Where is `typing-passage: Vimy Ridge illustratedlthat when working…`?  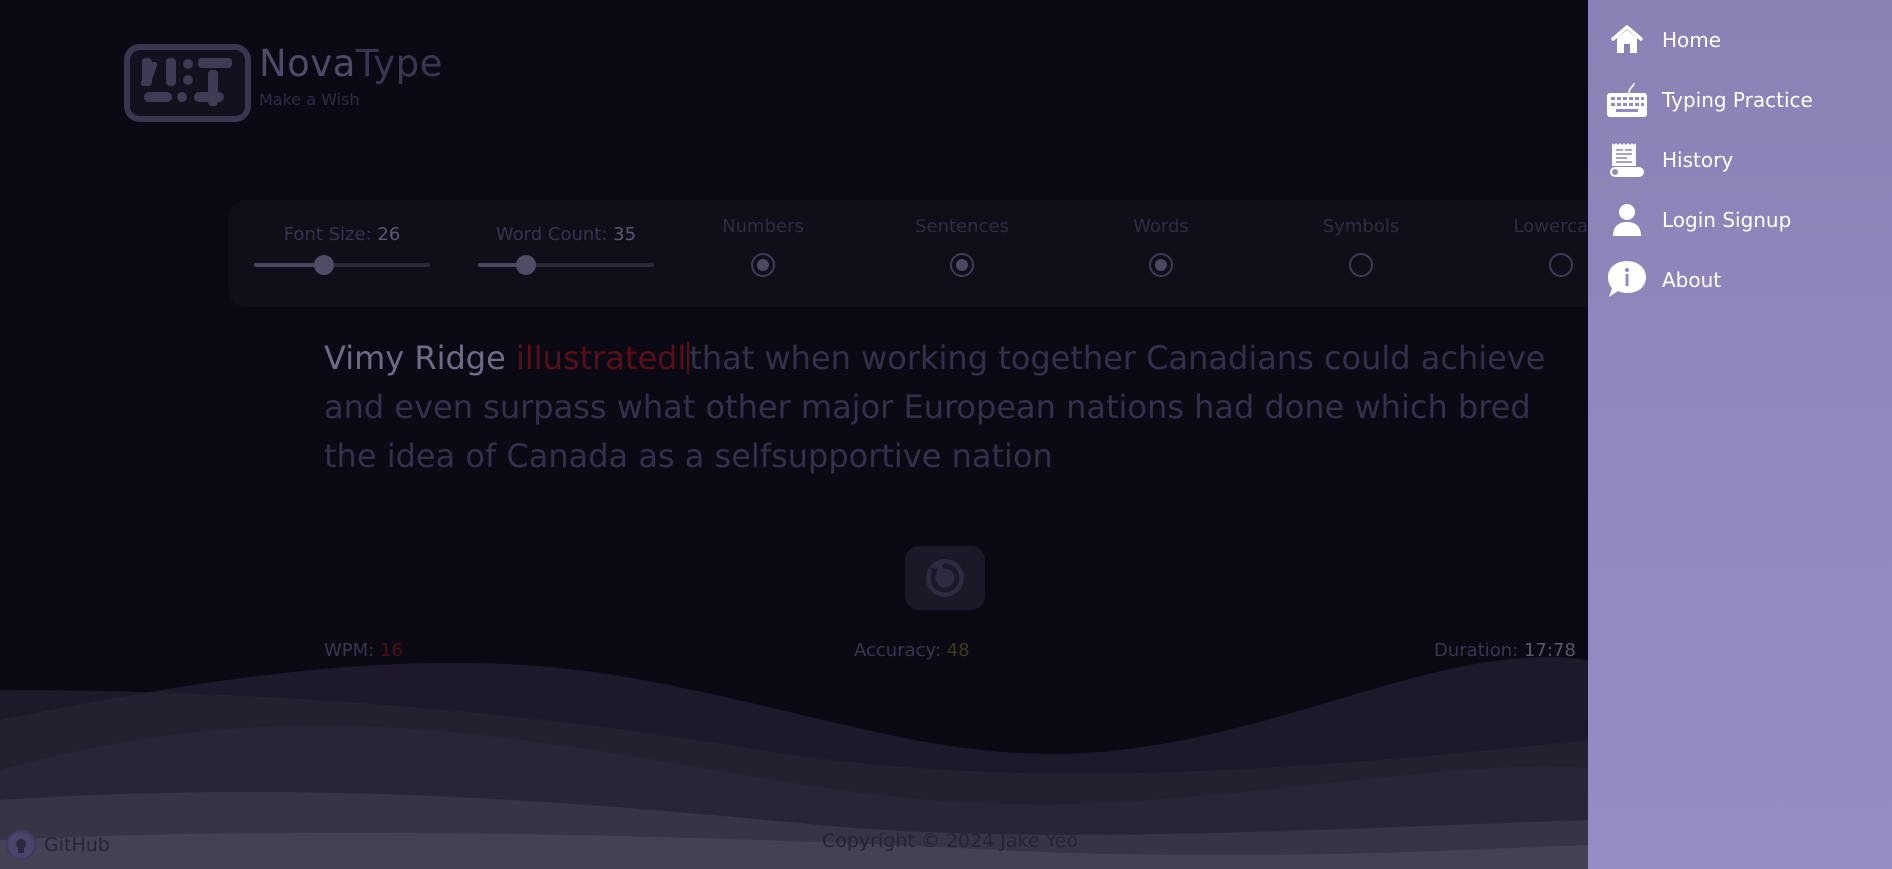 typing-passage: Vimy Ridge illustratedlthat when working… is located at coordinates (954, 407).